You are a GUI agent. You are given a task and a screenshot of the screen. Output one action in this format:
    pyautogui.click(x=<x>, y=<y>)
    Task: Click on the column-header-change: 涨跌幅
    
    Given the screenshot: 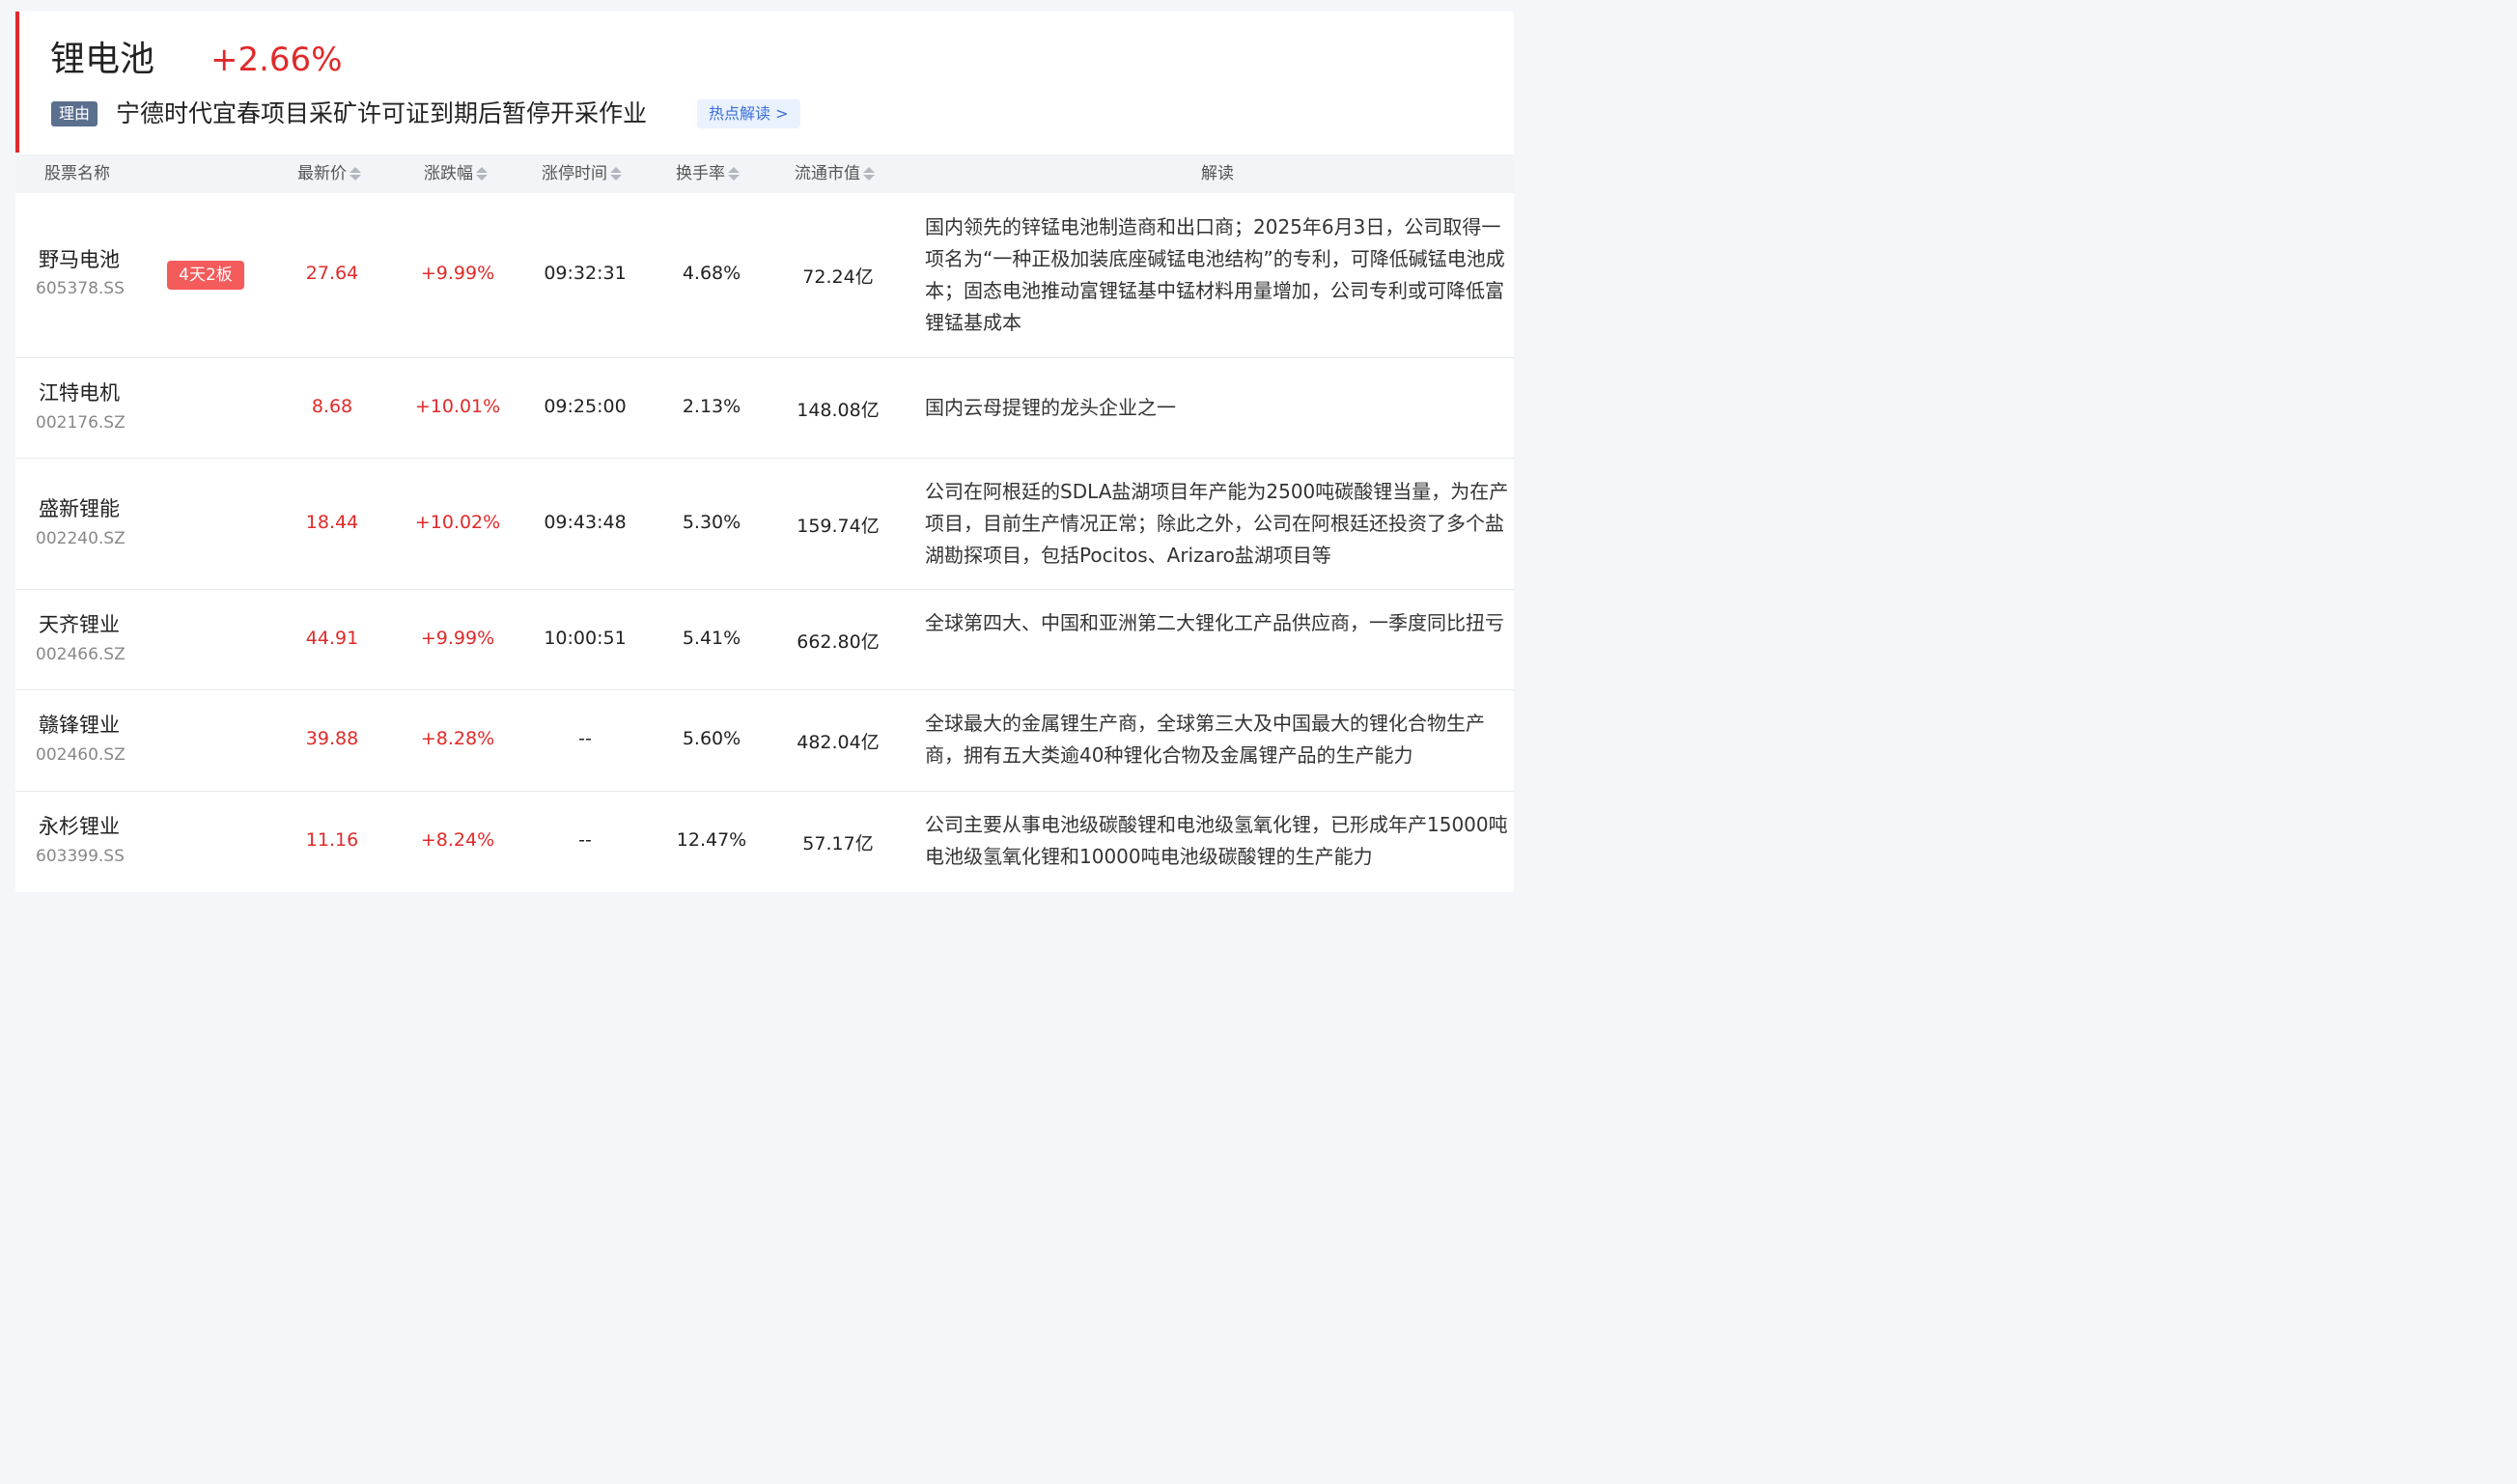 What is the action you would take?
    pyautogui.click(x=456, y=174)
    